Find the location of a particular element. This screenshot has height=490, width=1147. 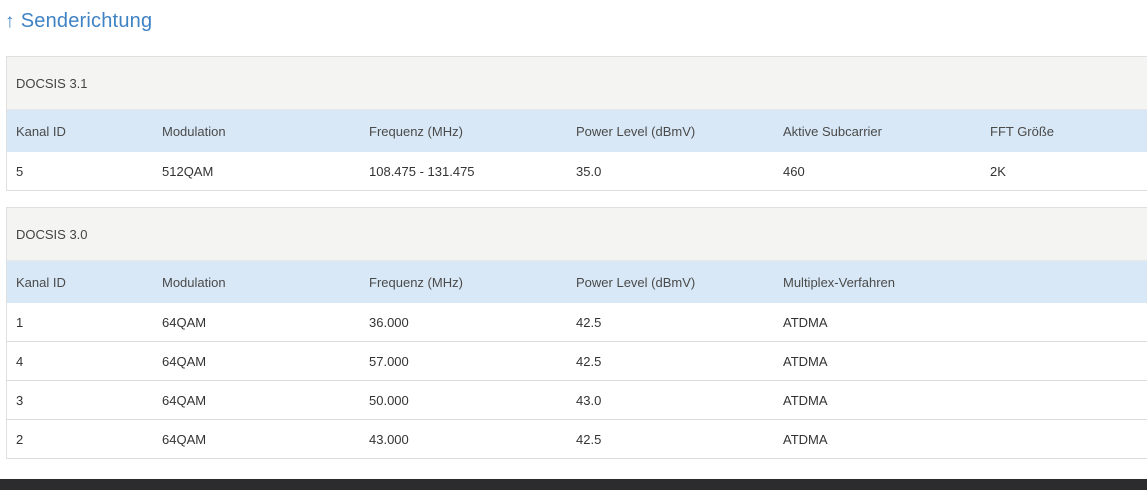

cell-frequenz: 50.000 is located at coordinates (389, 400).